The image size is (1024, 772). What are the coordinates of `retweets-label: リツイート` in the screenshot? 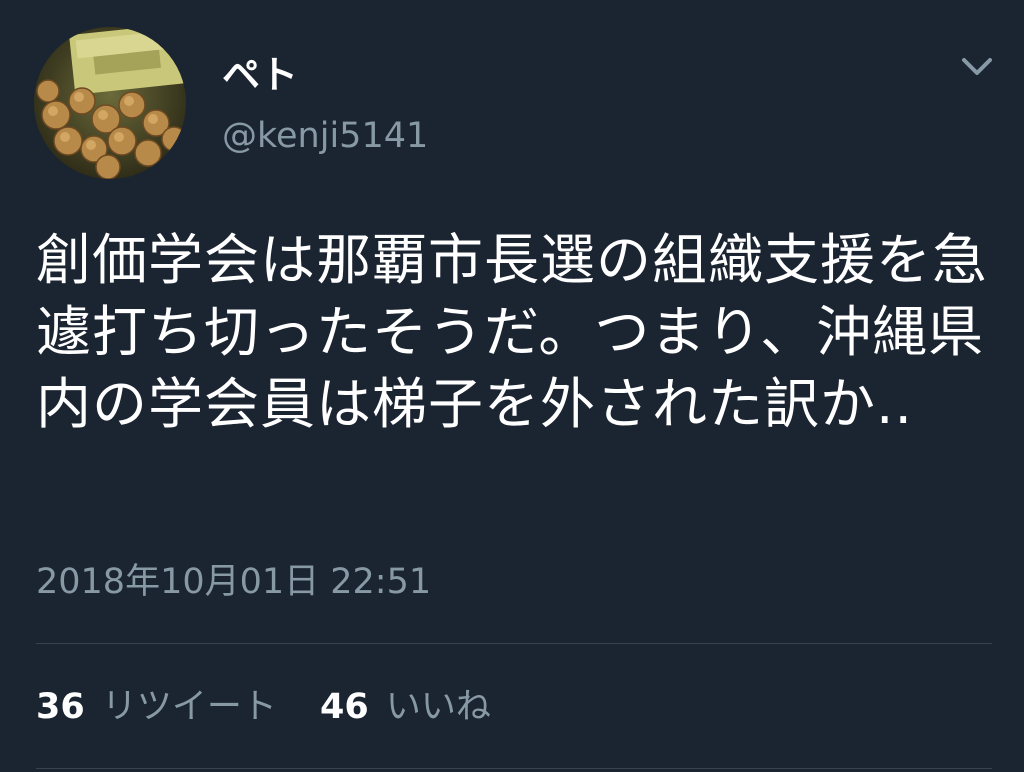 It's located at (189, 707).